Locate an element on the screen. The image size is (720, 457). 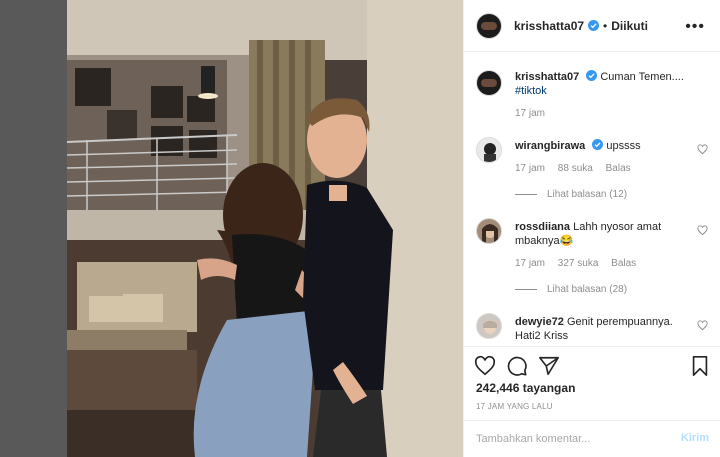
view-replies-button: Lihat balasan (12) is located at coordinates (571, 194).